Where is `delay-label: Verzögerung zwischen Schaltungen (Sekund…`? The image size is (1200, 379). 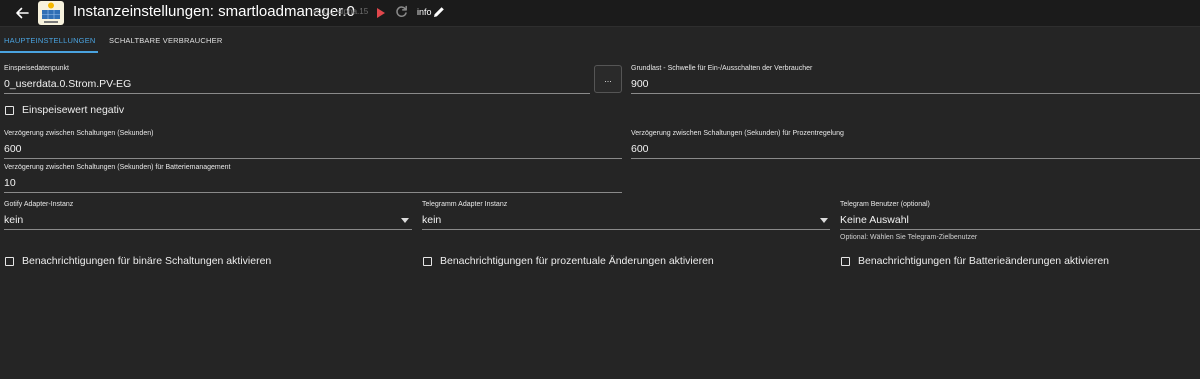 delay-label: Verzögerung zwischen Schaltungen (Sekund… is located at coordinates (79, 133).